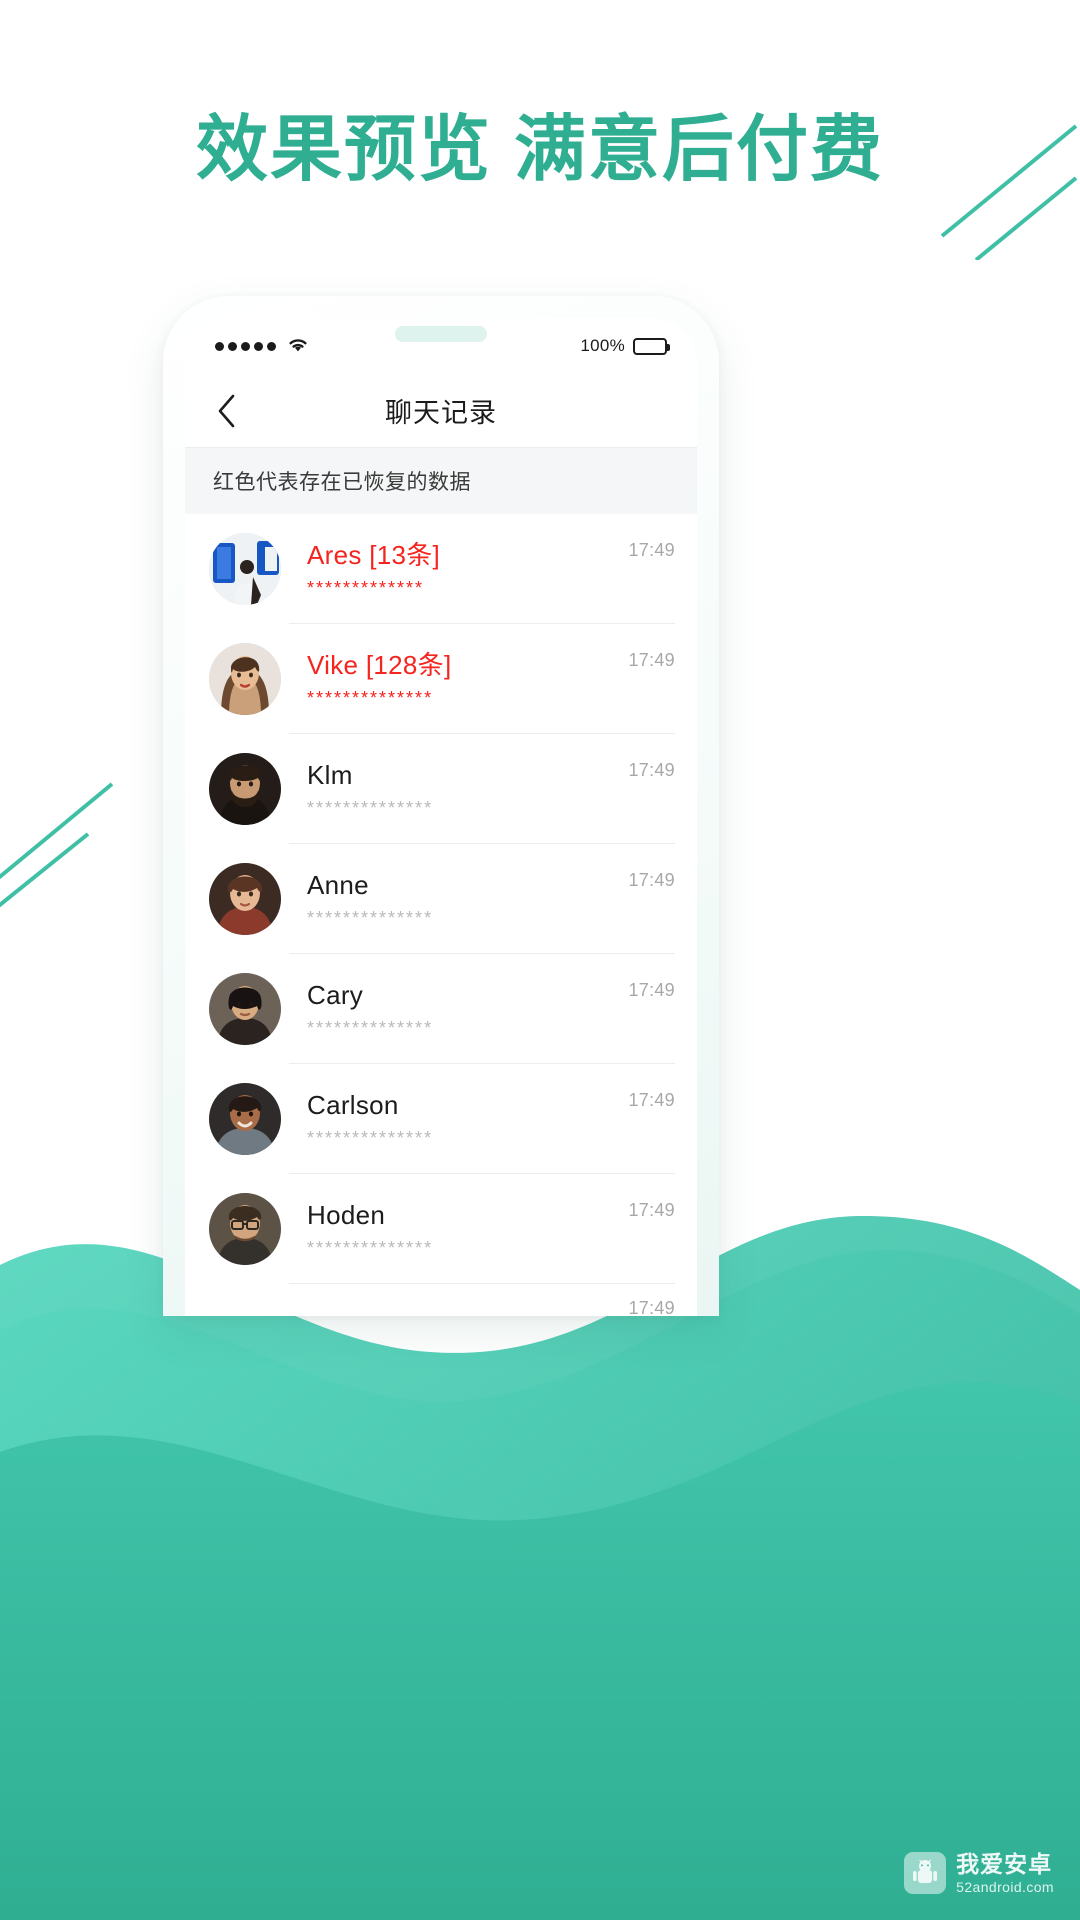 The height and width of the screenshot is (1920, 1080). I want to click on contact-name: Vike [128条], so click(379, 665).